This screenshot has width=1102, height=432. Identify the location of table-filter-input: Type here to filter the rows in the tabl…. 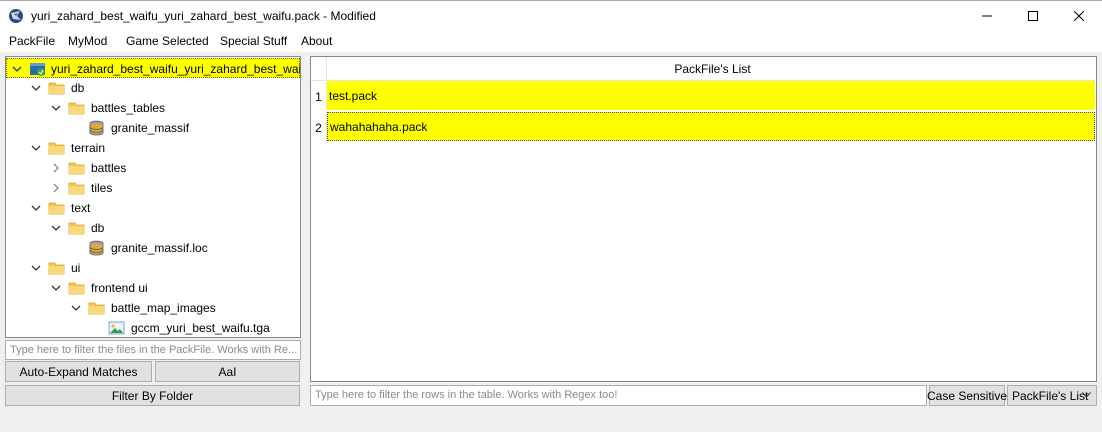
(618, 395).